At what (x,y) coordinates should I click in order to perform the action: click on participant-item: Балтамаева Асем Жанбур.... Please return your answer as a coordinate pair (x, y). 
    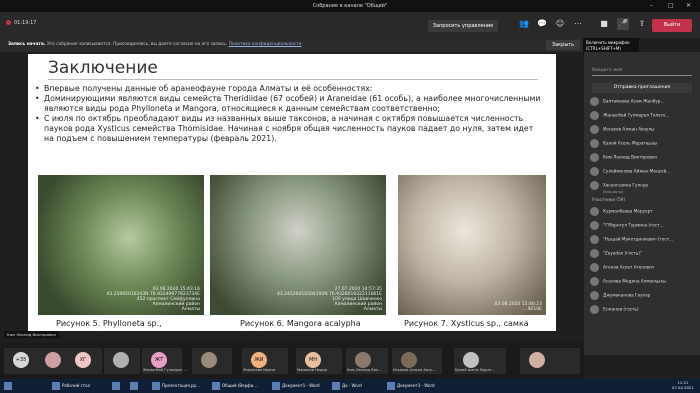
    Looking at the image, I should click on (627, 103).